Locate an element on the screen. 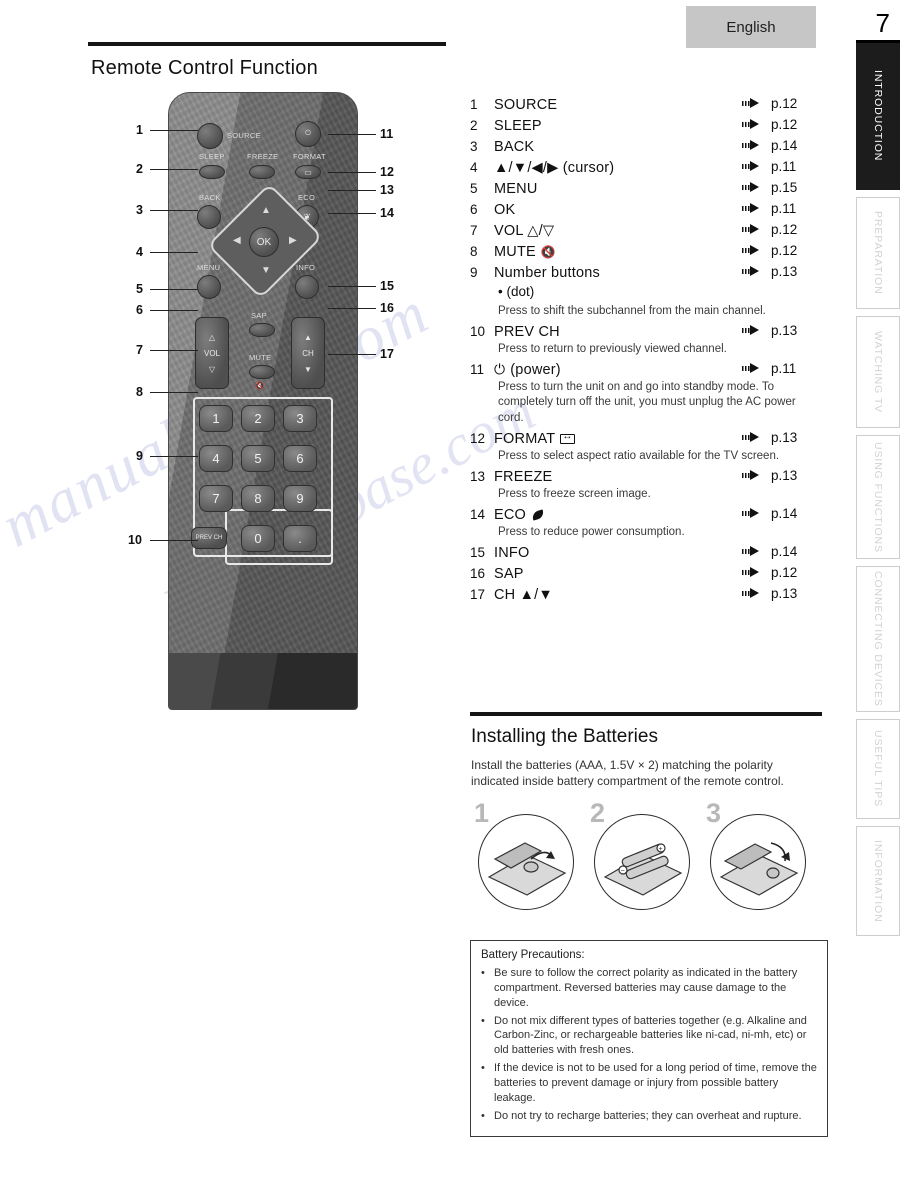 The width and height of the screenshot is (918, 1188). page-reference-label: p.11 is located at coordinates (784, 208).